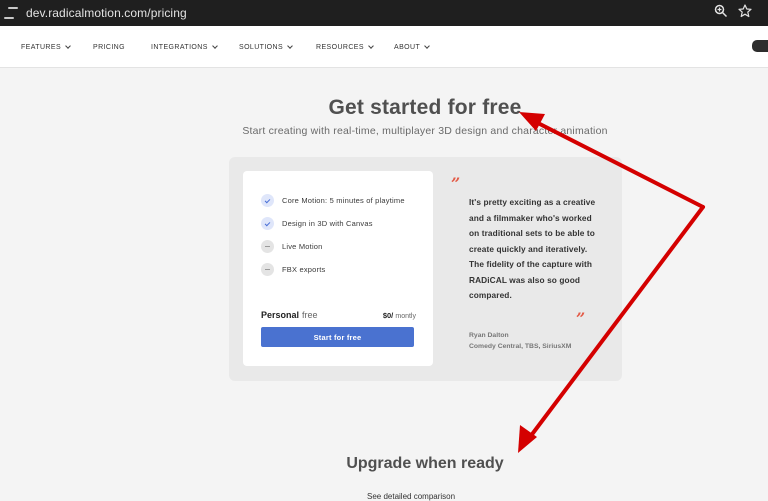  What do you see at coordinates (456, 183) in the screenshot?
I see `quote-open-icon: ”` at bounding box center [456, 183].